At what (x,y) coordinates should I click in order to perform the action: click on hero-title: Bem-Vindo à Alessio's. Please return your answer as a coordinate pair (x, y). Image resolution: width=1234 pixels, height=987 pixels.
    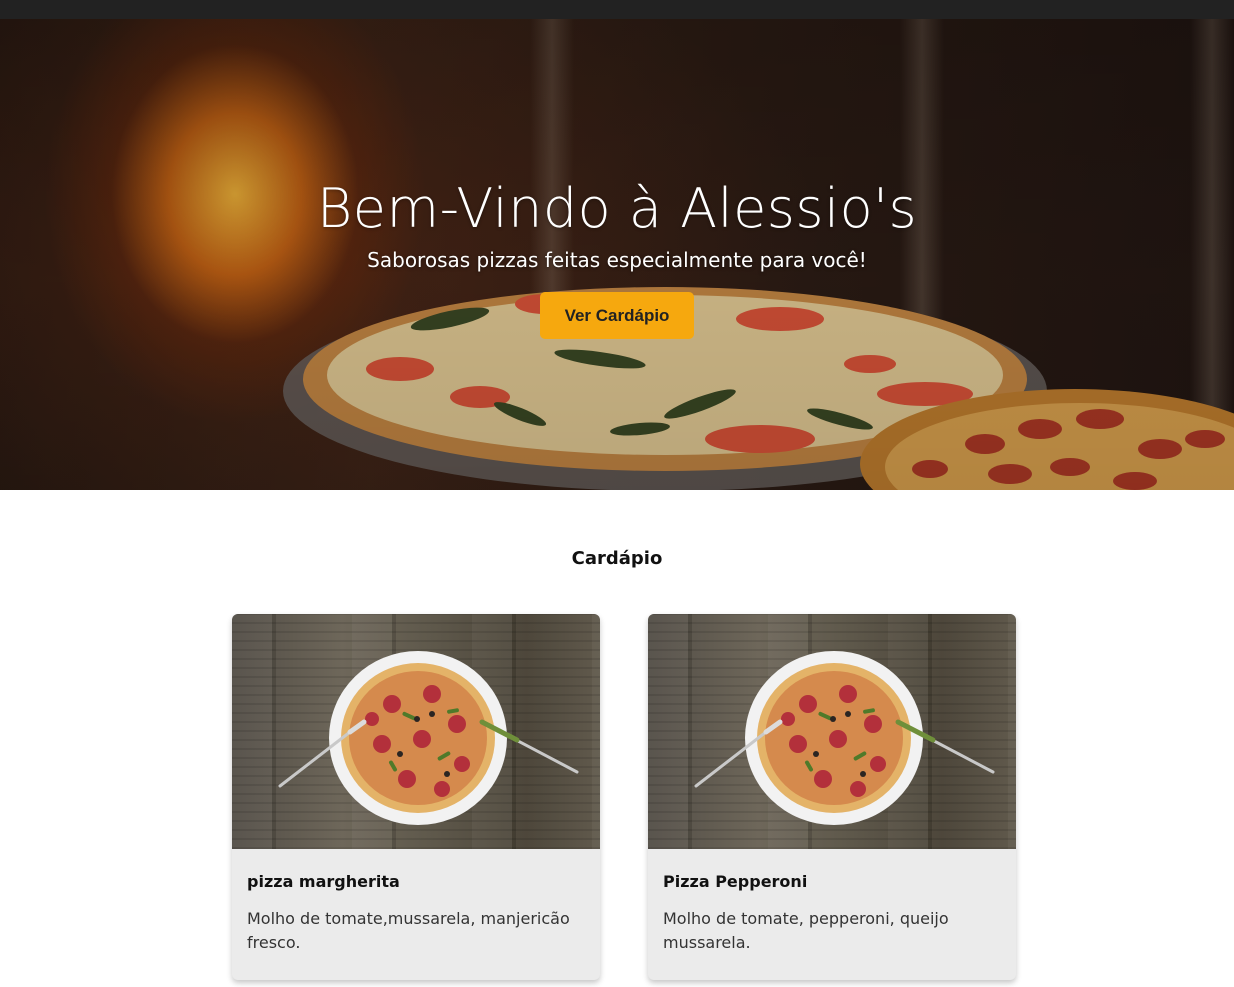
    Looking at the image, I should click on (617, 208).